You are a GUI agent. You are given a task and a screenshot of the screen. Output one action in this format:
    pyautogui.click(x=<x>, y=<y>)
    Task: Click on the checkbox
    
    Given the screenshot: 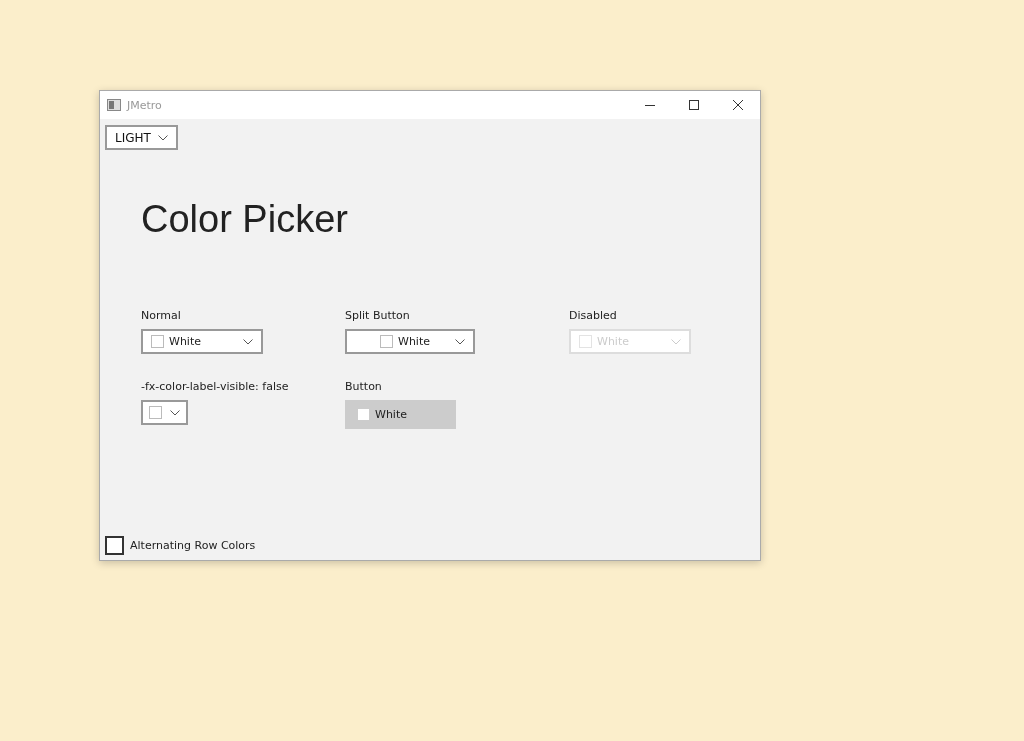 What is the action you would take?
    pyautogui.click(x=114, y=545)
    